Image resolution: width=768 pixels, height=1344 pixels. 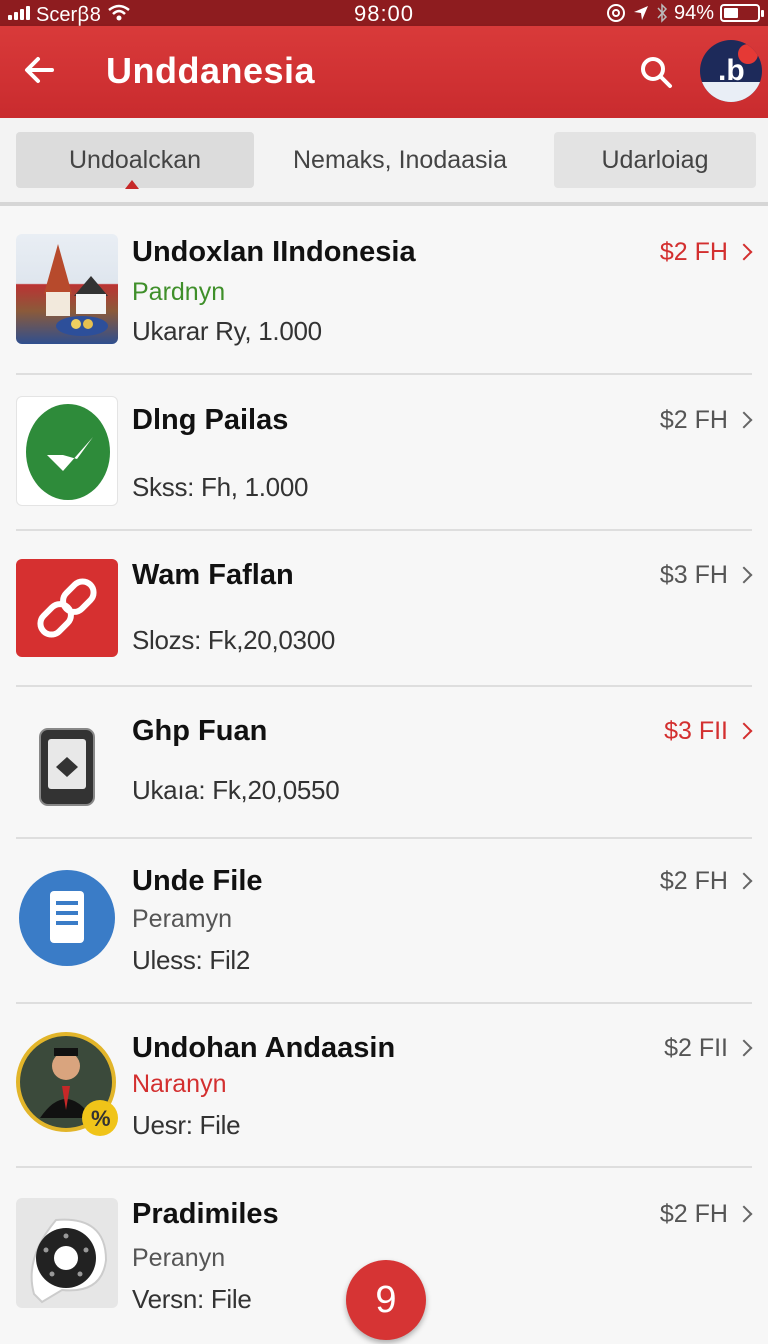 I want to click on tab-udarloiag: Udarloiag, so click(x=655, y=160).